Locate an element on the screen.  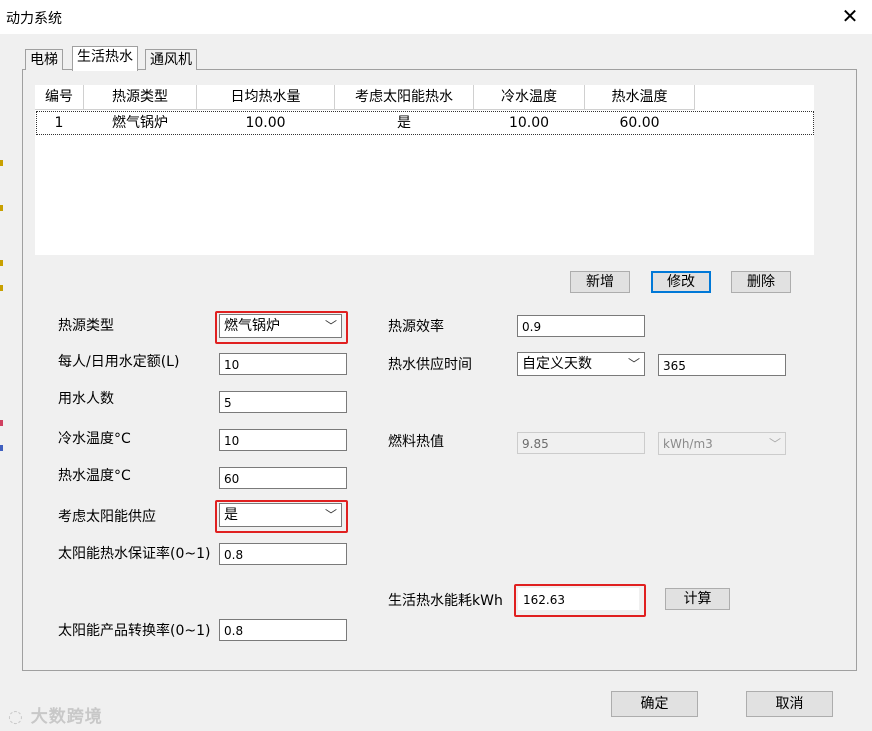
solar-conversion-input: 0.8 is located at coordinates (283, 630).